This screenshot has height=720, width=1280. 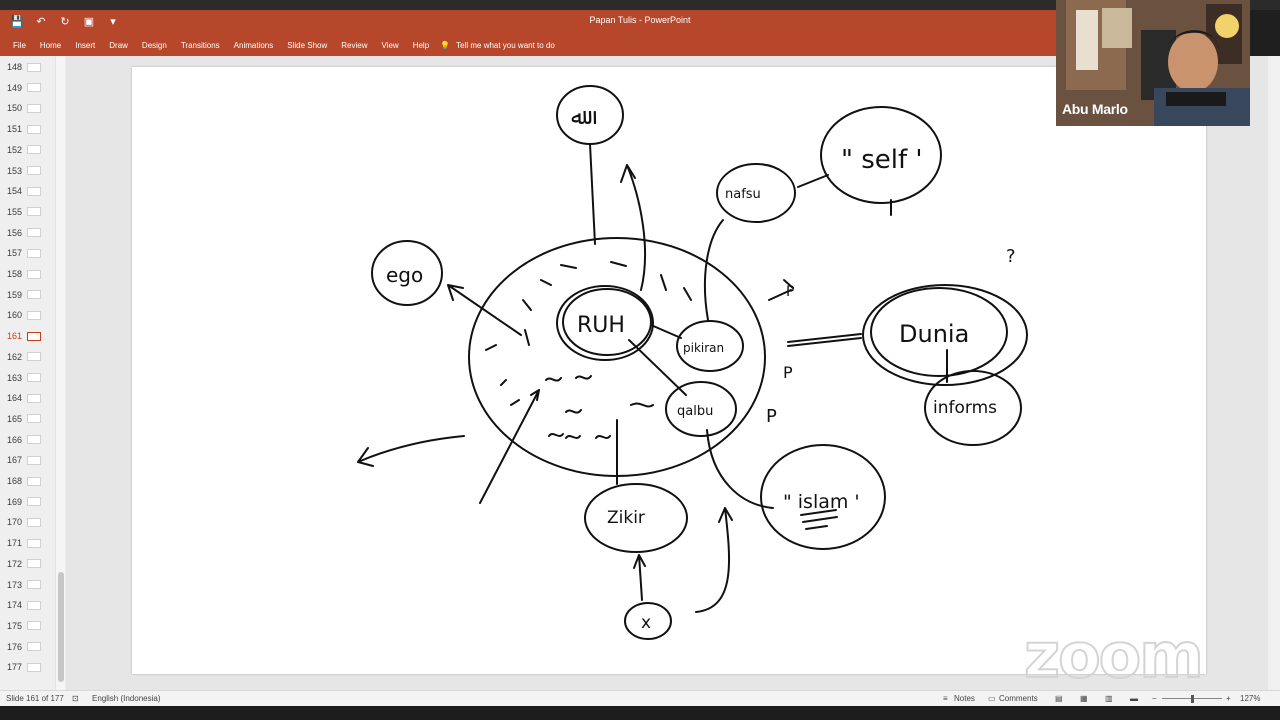 I want to click on slide-number: 150, so click(x=14, y=108).